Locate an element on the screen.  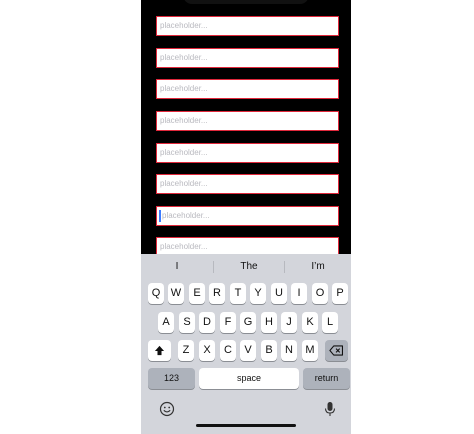
microphone-icon is located at coordinates (330, 409).